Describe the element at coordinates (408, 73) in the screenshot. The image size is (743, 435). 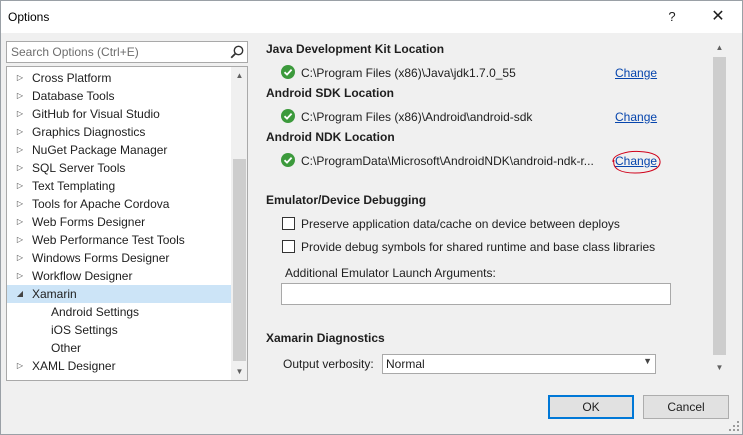
I see `jdk-path: C:\Program Files (x86)\Java\jdk1.7.0_55` at that location.